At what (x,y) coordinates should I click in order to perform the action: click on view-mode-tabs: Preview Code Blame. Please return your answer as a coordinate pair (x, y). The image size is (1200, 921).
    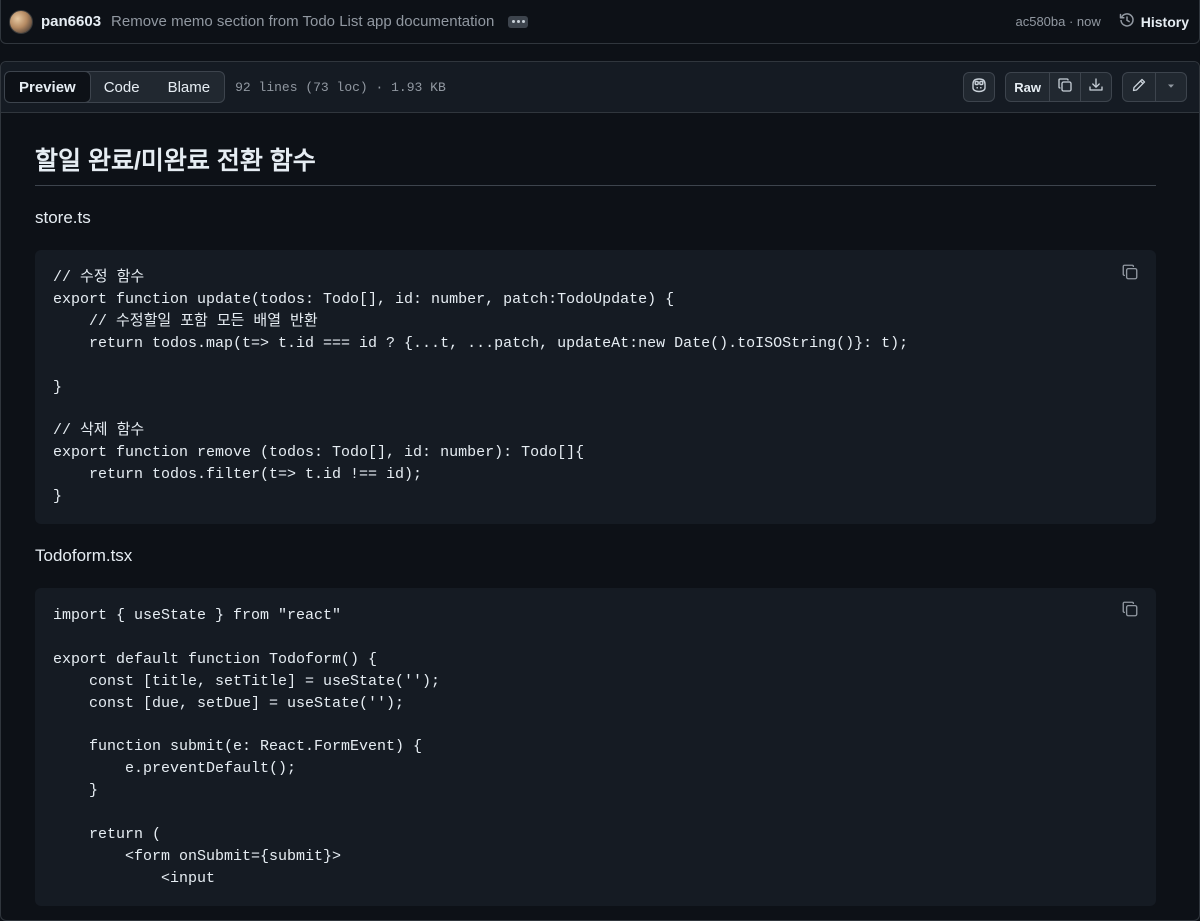
    Looking at the image, I should click on (115, 87).